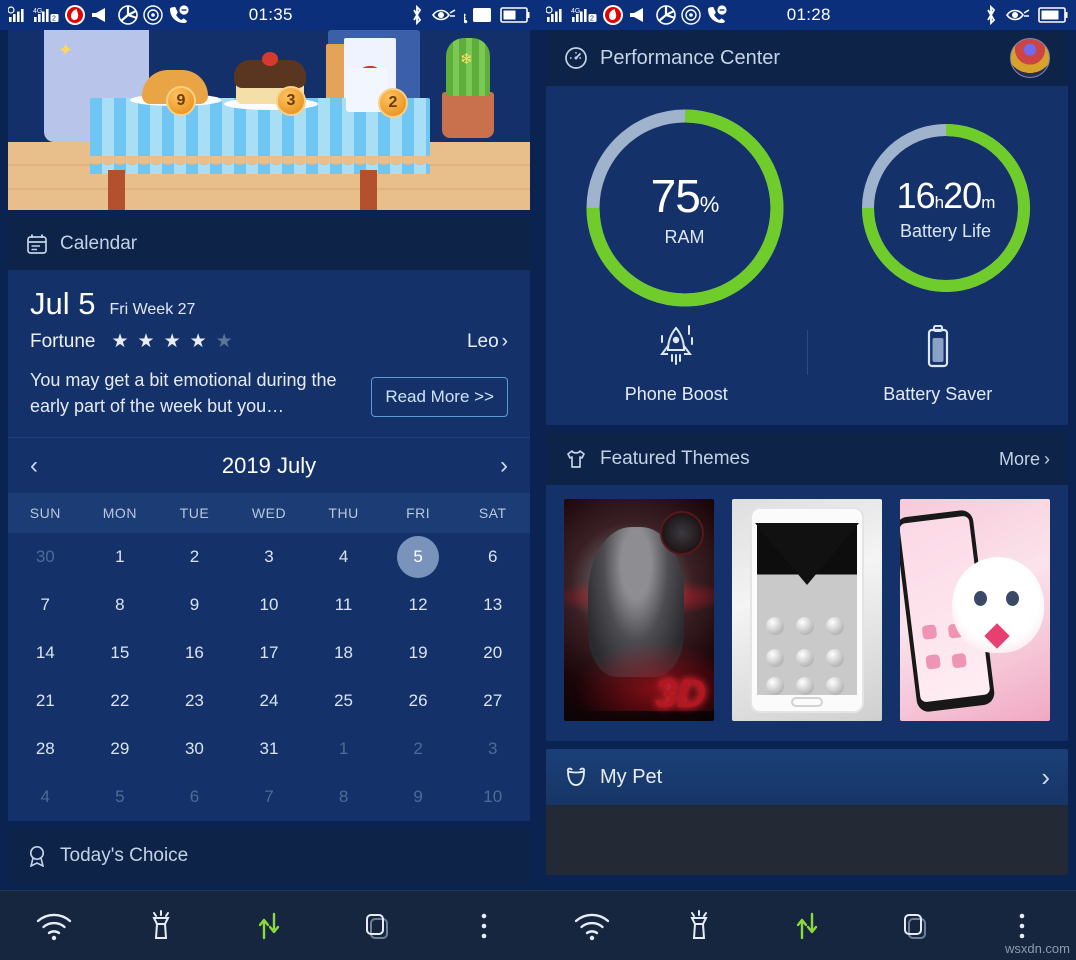 The image size is (1076, 960). Describe the element at coordinates (807, 812) in the screenshot. I see `my-pet-card: My Pet ›` at that location.